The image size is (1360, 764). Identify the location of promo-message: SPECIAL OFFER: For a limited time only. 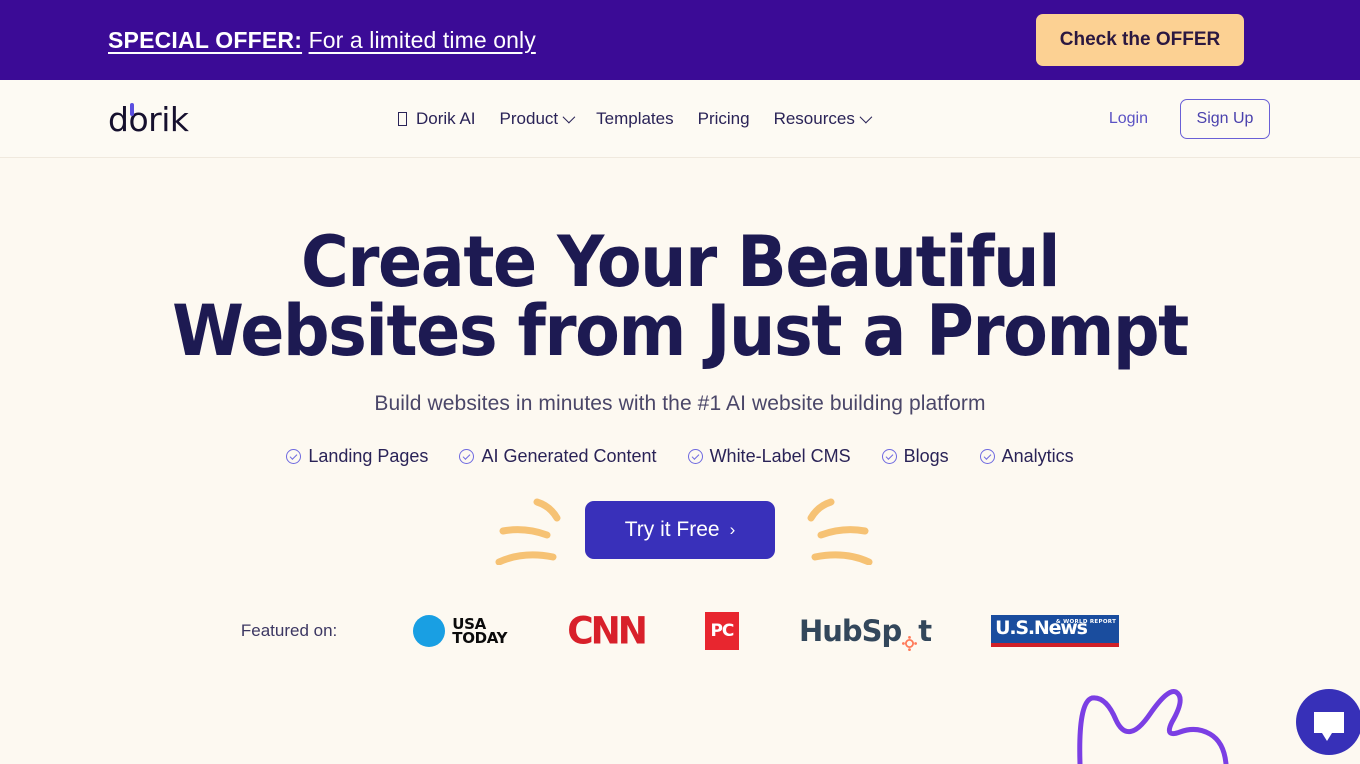
(322, 40).